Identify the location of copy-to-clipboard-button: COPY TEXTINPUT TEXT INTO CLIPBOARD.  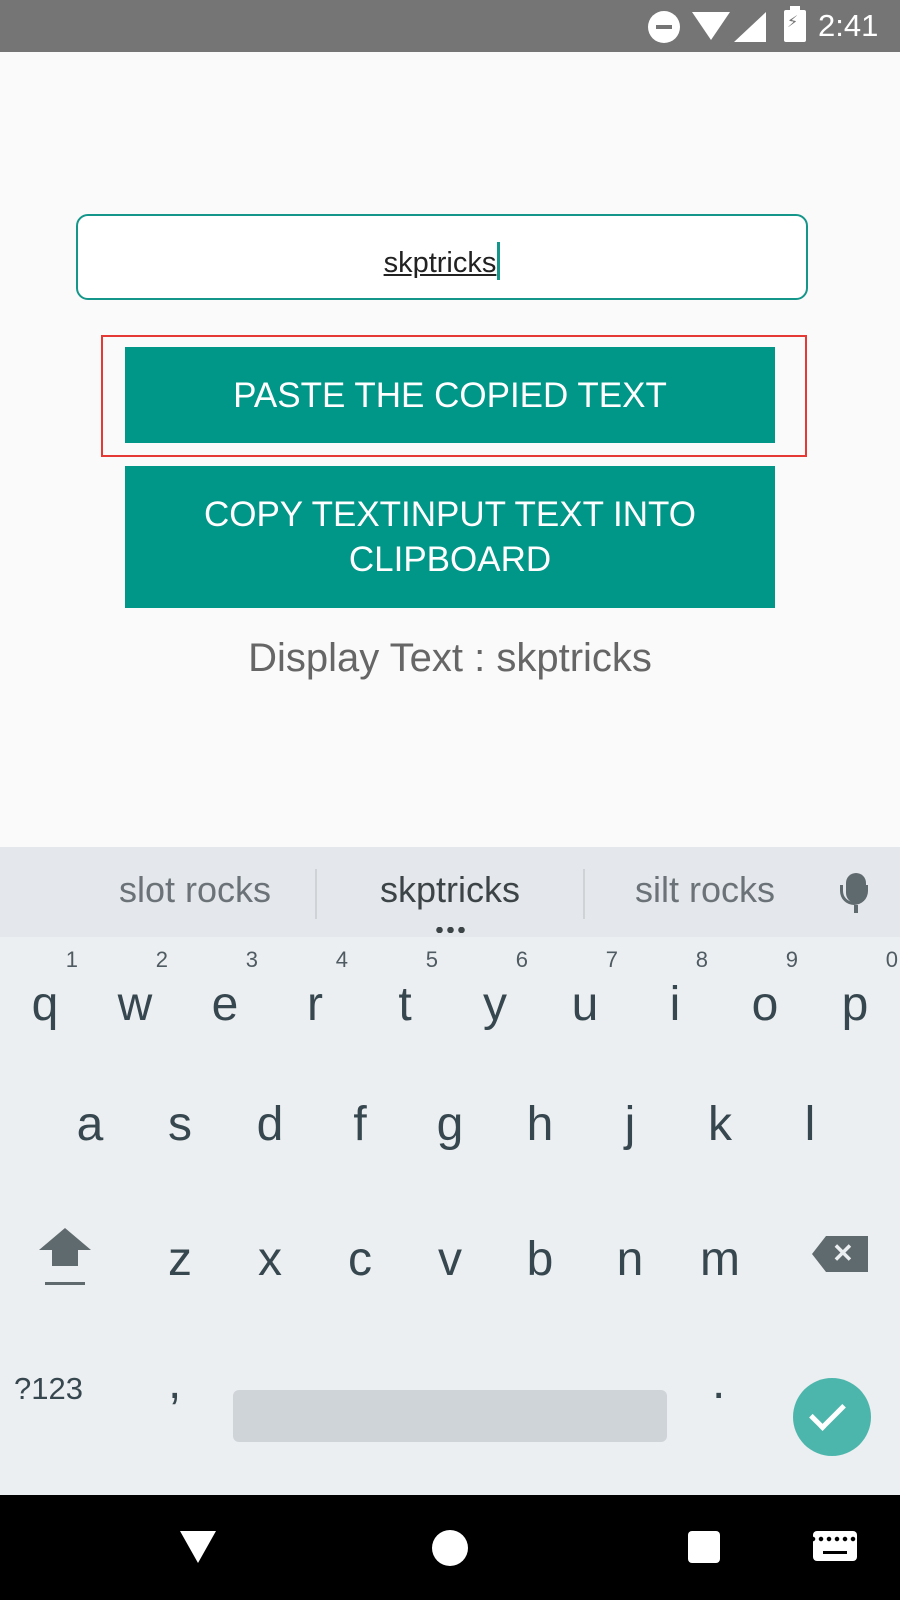
(450, 537).